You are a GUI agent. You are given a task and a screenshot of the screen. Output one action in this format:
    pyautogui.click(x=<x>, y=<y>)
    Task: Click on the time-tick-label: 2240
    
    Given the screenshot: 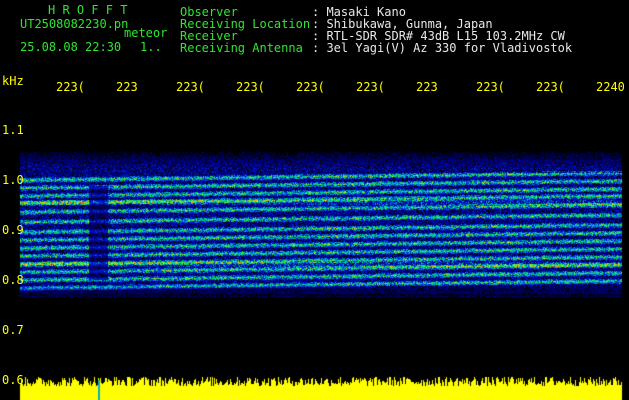 What is the action you would take?
    pyautogui.click(x=610, y=87)
    